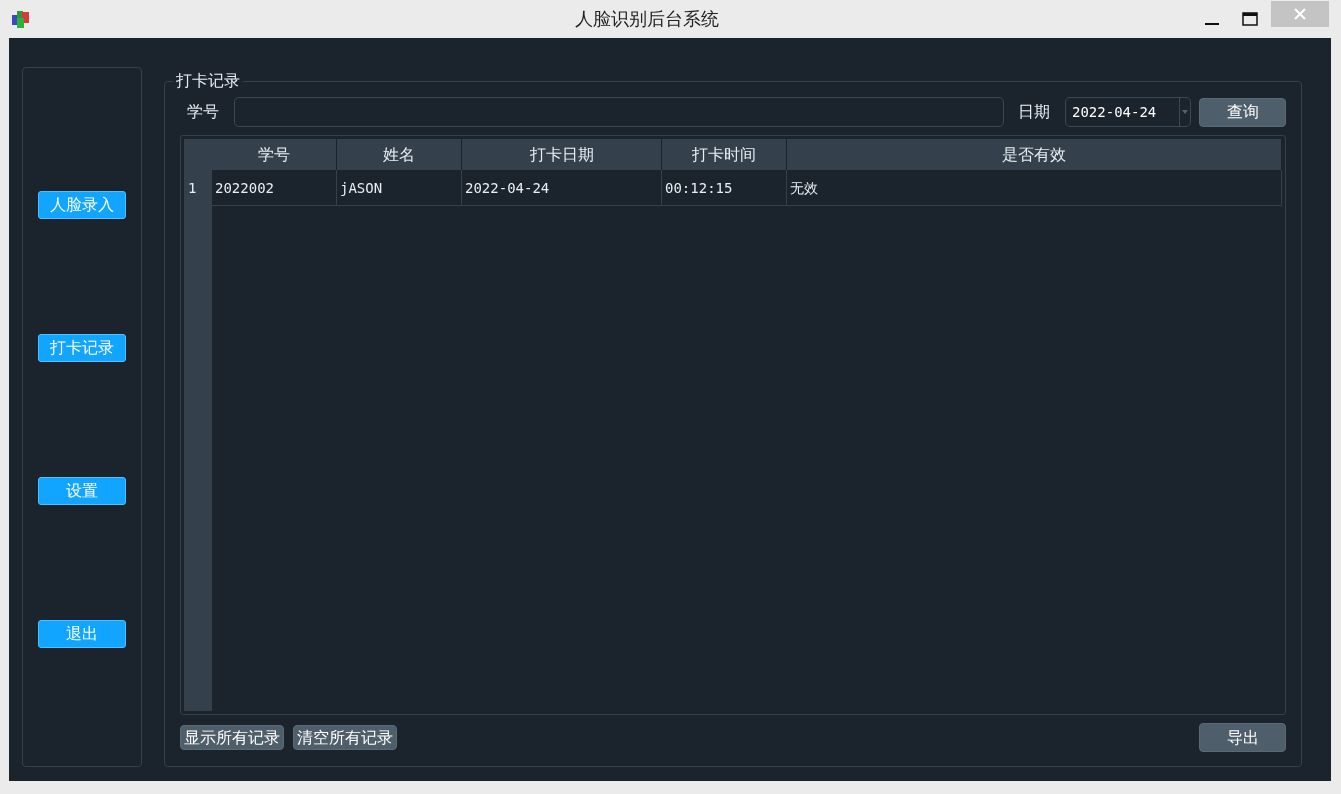 The height and width of the screenshot is (794, 1341). What do you see at coordinates (1034, 188) in the screenshot?
I see `table-cell: 无效` at bounding box center [1034, 188].